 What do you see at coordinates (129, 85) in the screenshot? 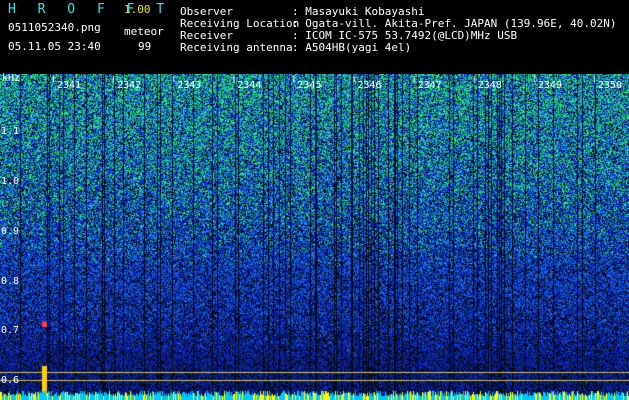
I see `x-tick-label: 2342` at bounding box center [129, 85].